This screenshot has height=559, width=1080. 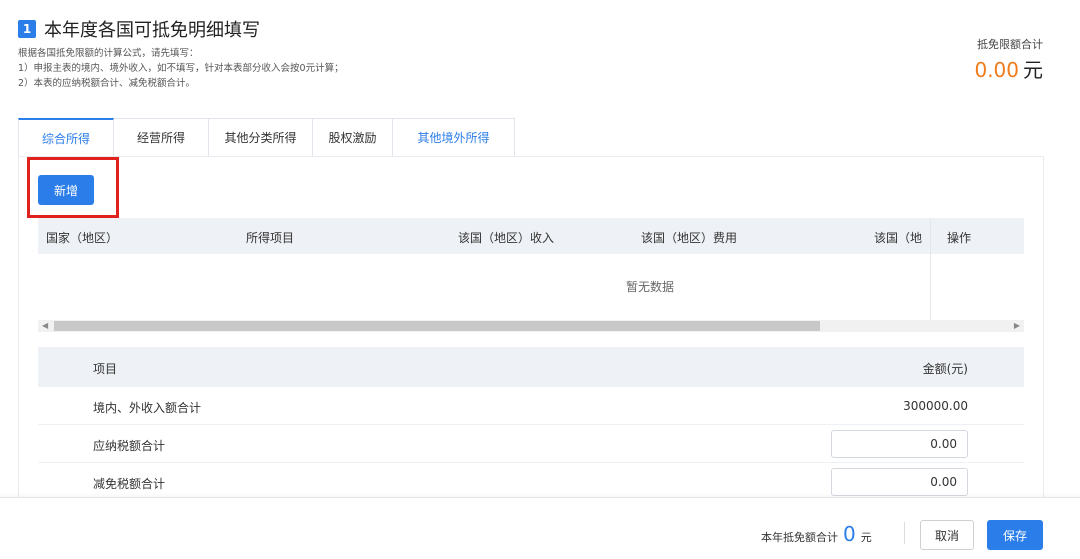 What do you see at coordinates (947, 535) in the screenshot?
I see `cancel-button: 取消` at bounding box center [947, 535].